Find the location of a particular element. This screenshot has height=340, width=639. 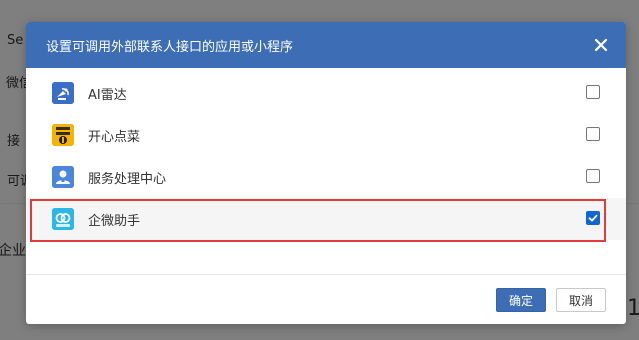

app-item-label: 服务处理中心 is located at coordinates (127, 179).